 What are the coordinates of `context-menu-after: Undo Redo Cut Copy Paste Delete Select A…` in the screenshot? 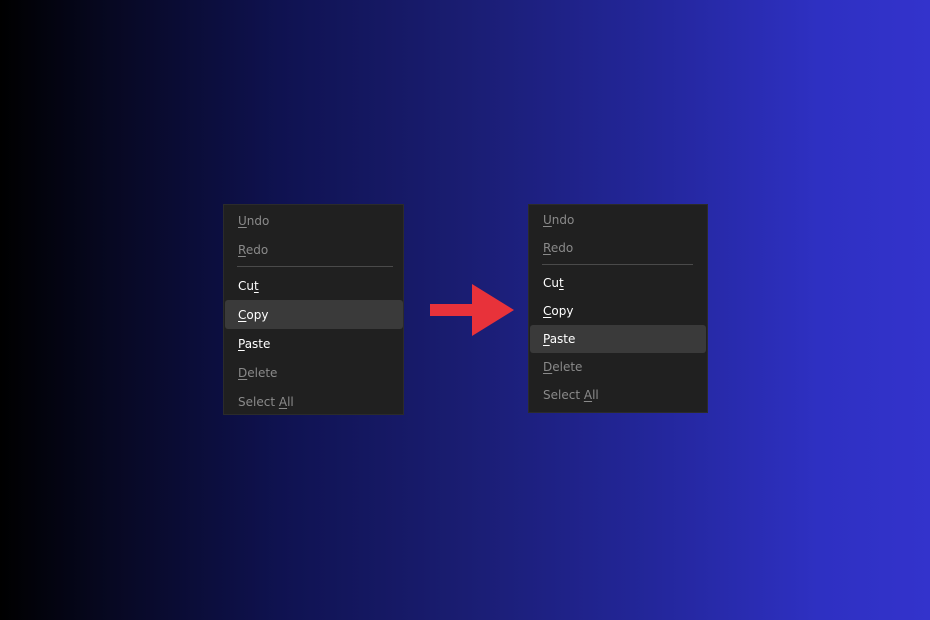 It's located at (618, 308).